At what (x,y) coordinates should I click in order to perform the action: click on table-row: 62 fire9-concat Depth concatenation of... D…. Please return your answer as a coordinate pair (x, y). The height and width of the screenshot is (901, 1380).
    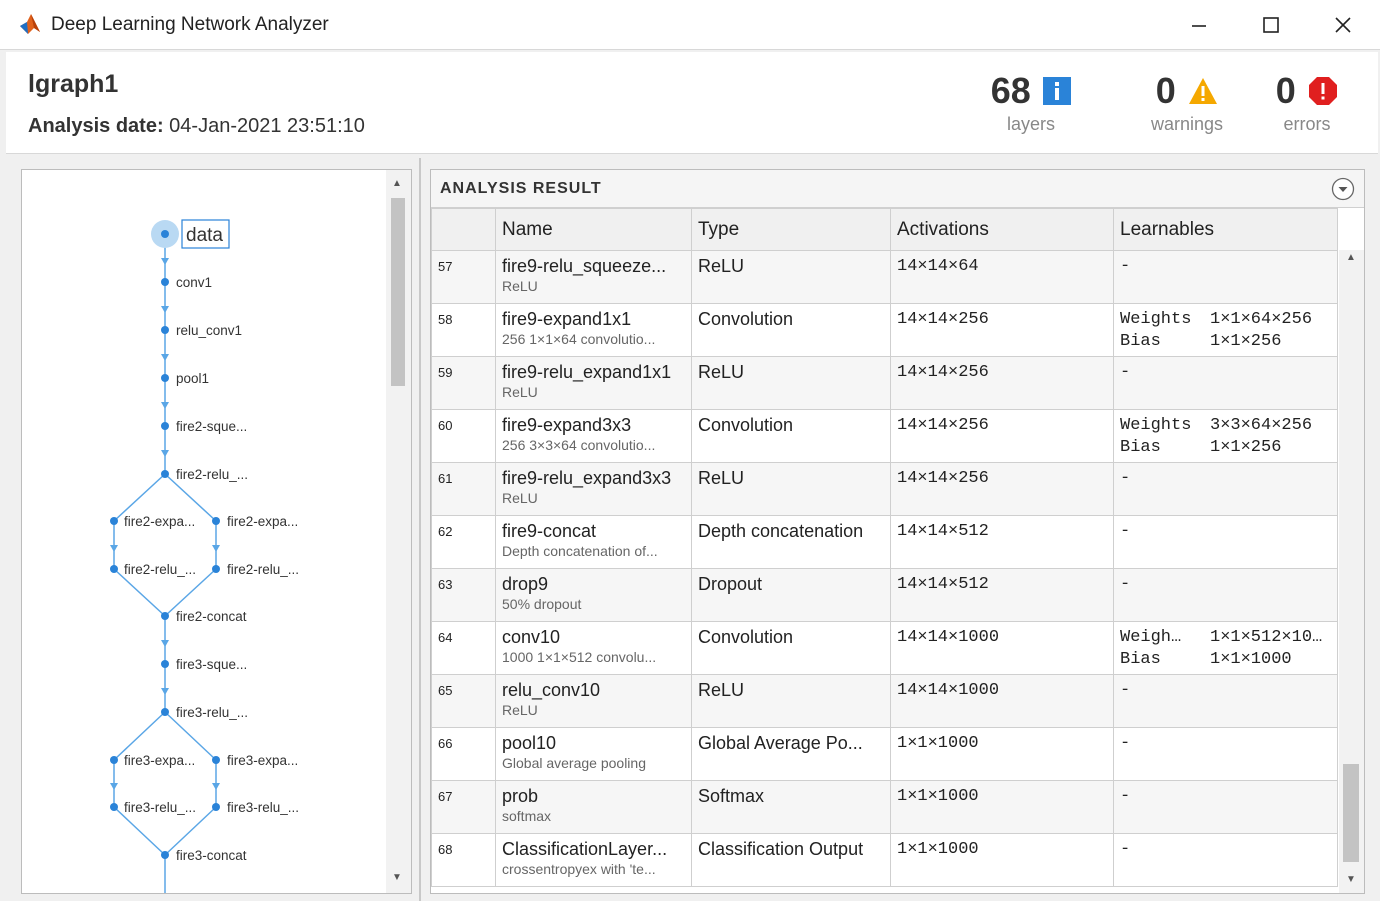
    Looking at the image, I should click on (884, 542).